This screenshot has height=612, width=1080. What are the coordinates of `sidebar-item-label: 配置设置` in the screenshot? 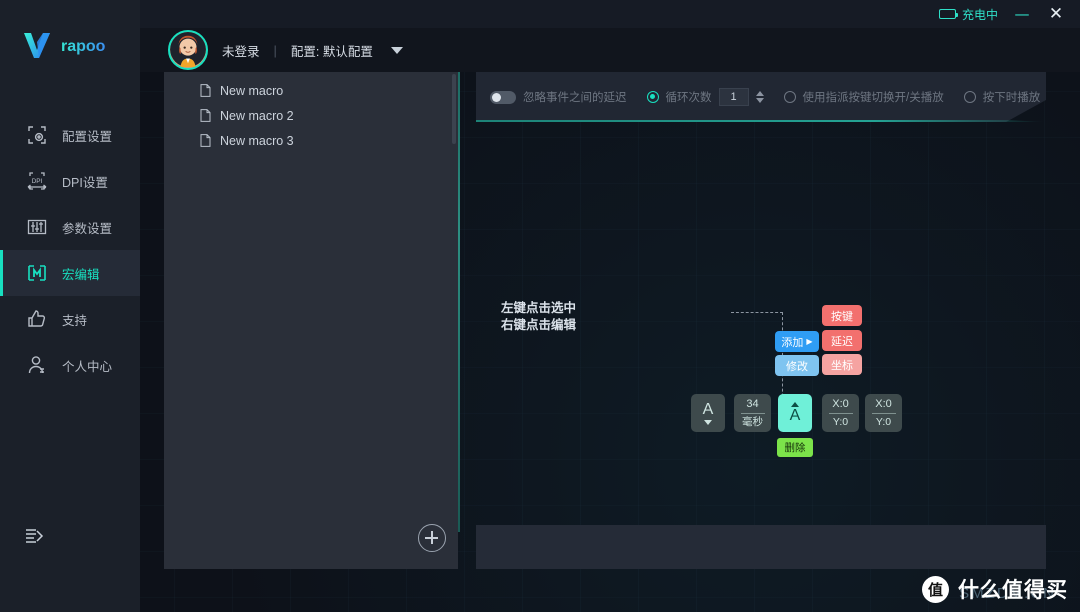 It's located at (87, 136).